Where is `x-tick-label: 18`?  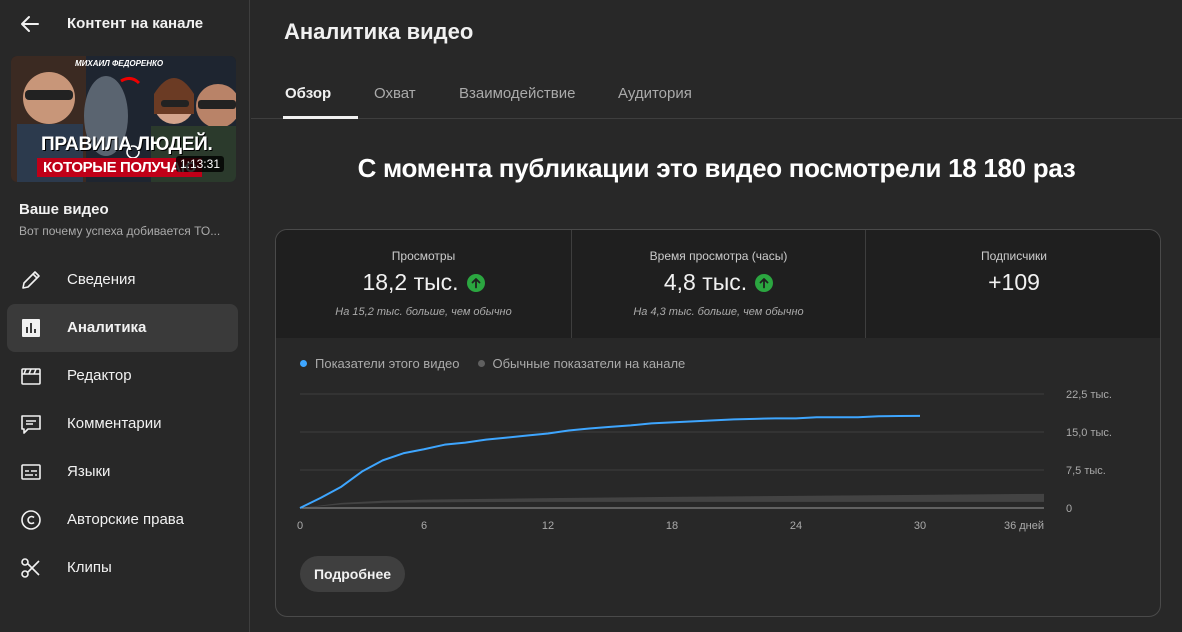
x-tick-label: 18 is located at coordinates (672, 526).